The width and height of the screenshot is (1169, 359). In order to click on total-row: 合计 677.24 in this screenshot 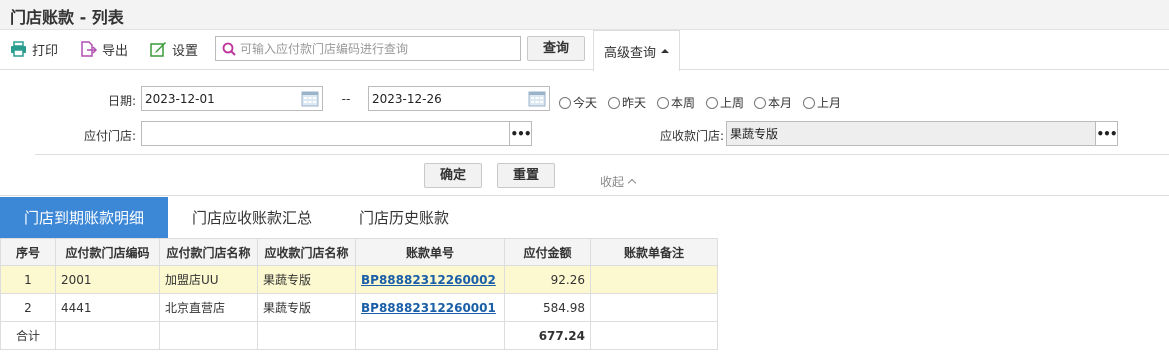, I will do `click(359, 335)`.